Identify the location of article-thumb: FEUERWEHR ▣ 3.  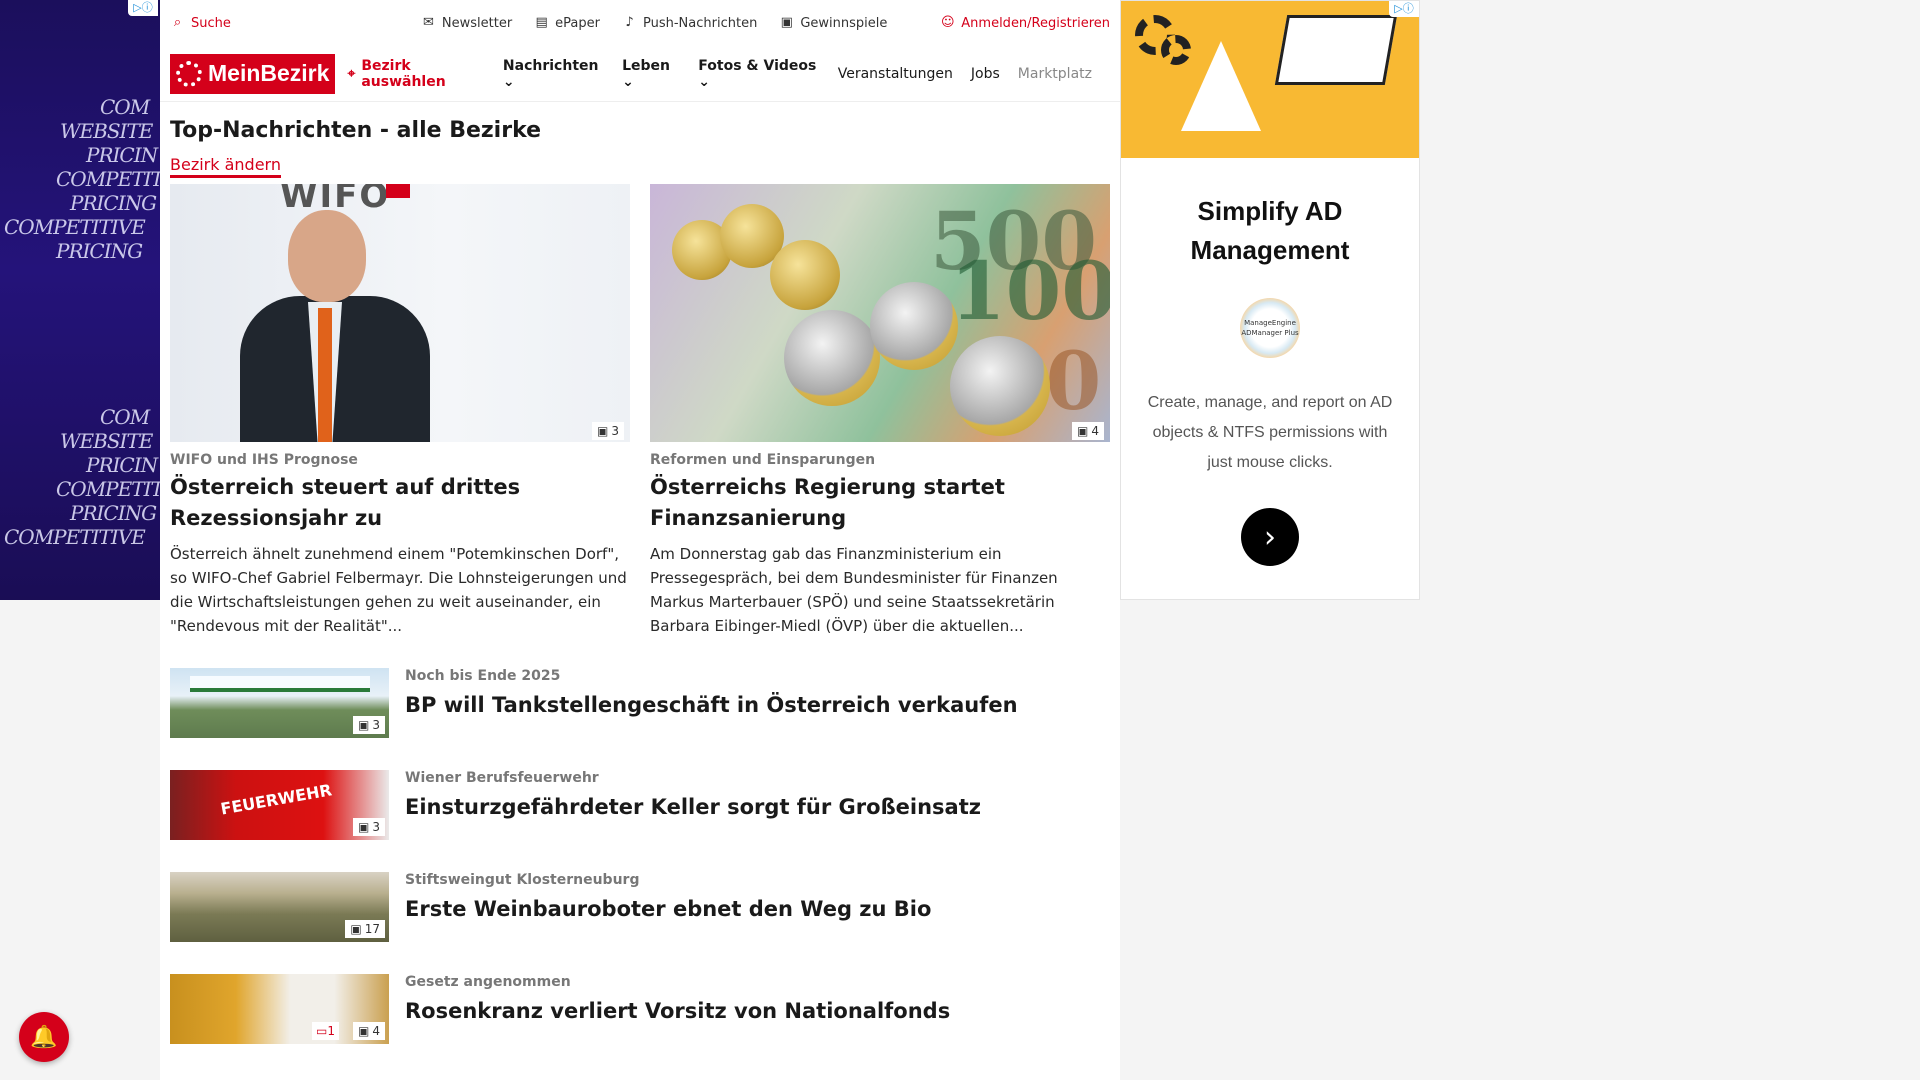
(279, 805).